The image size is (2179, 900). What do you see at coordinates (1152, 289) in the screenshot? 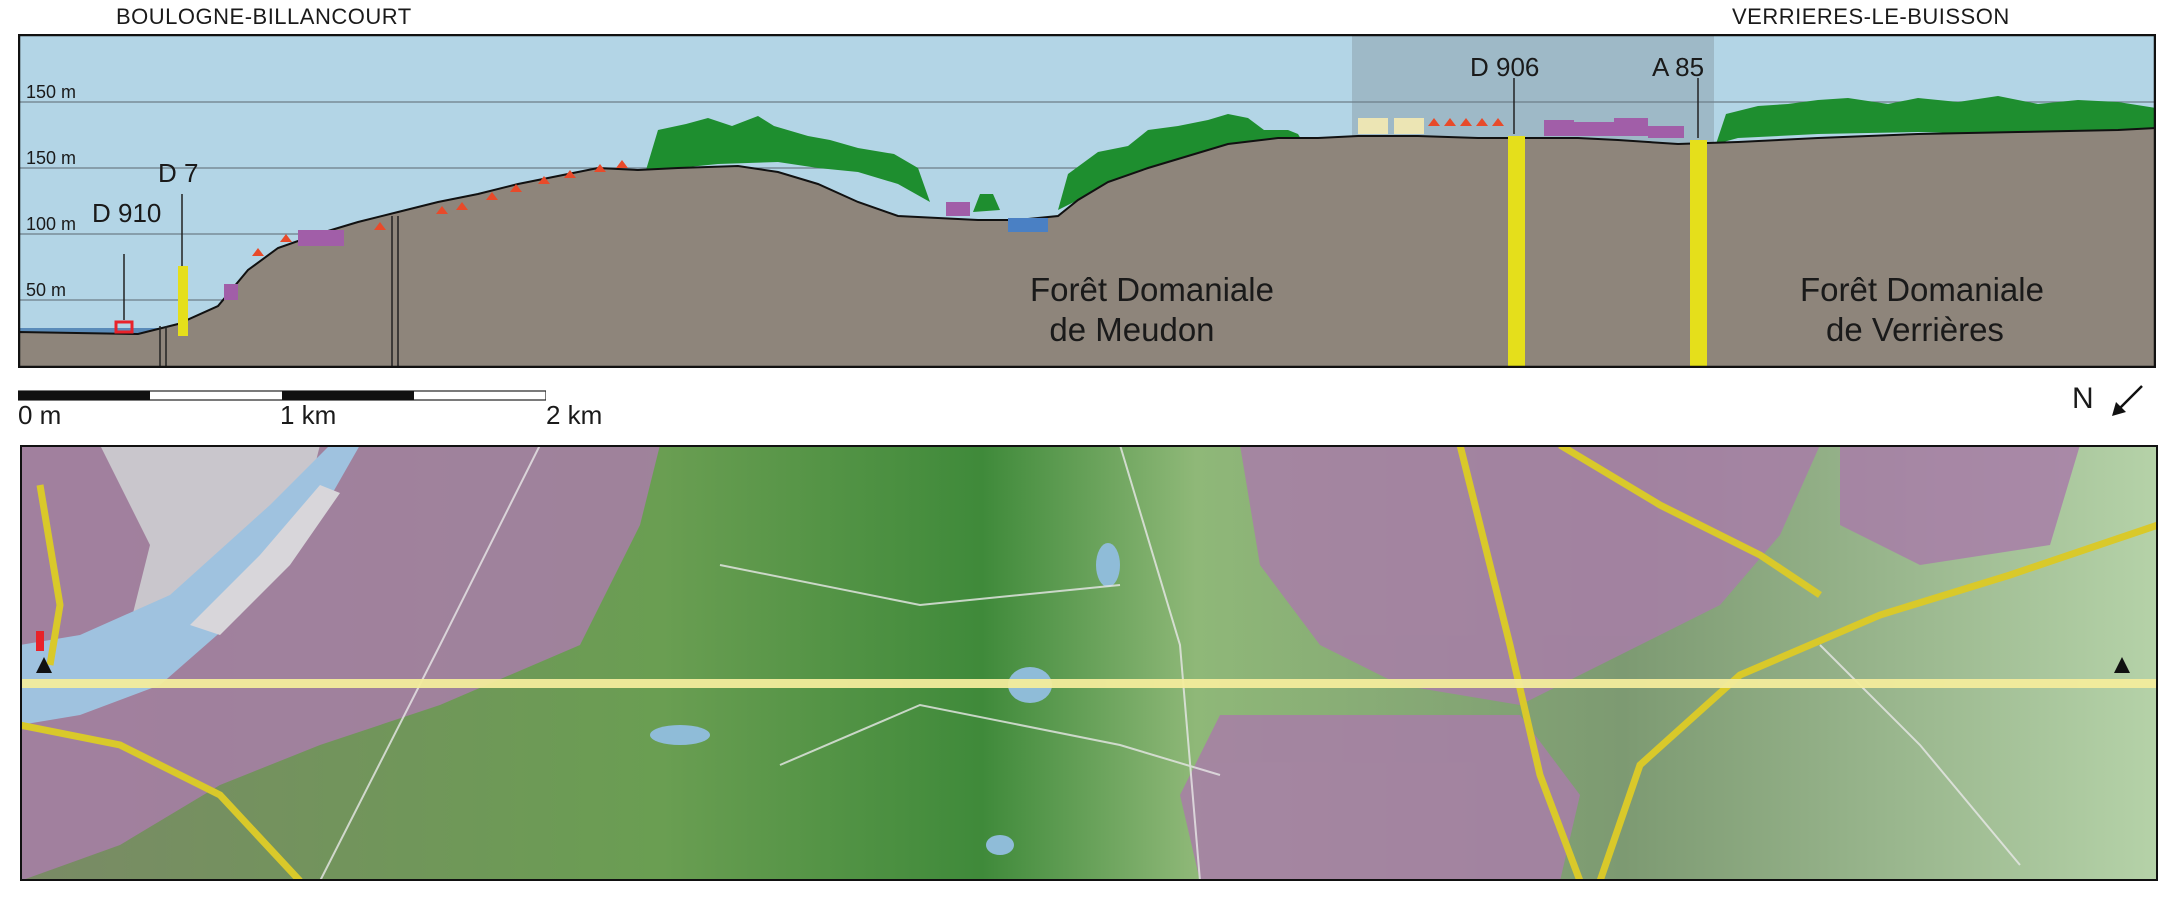
I see `forest-label-meudon-line1: Forêt Domaniale` at bounding box center [1152, 289].